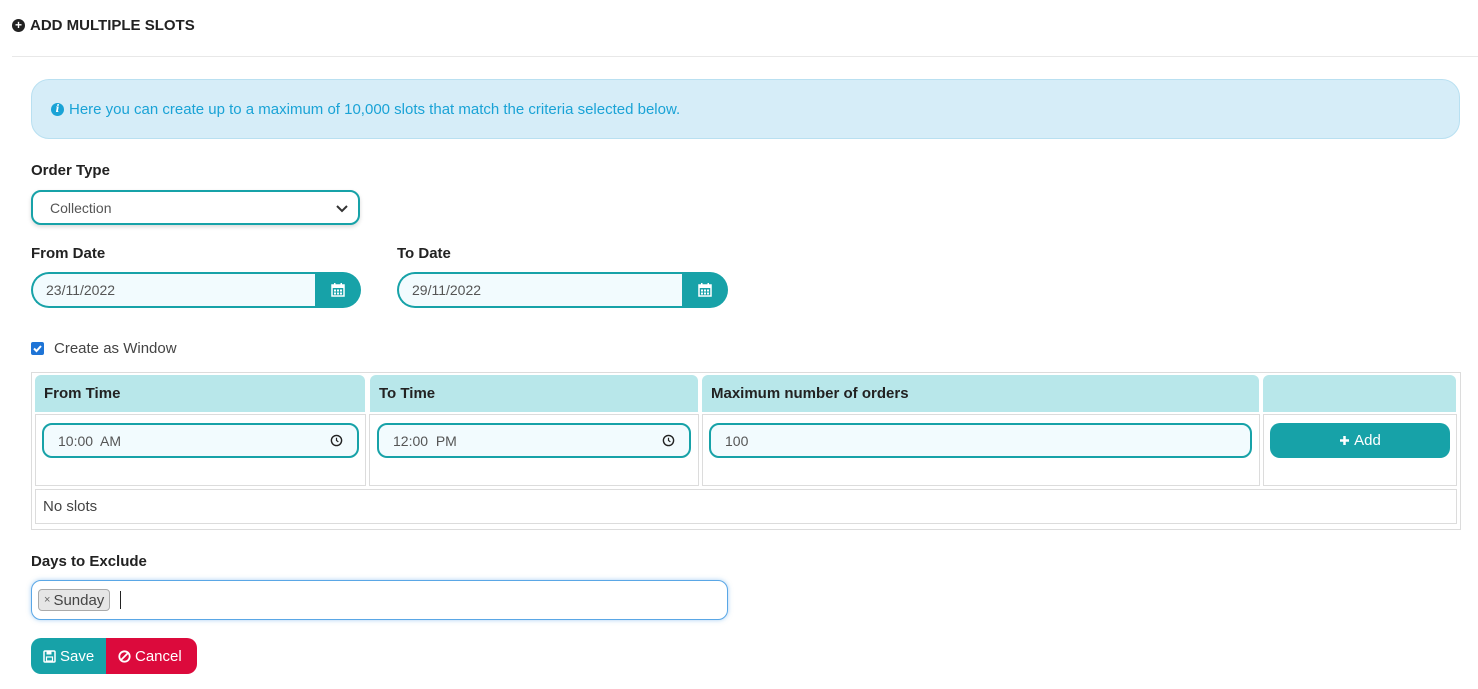  I want to click on from-date-group: 23/11/2022, so click(196, 290).